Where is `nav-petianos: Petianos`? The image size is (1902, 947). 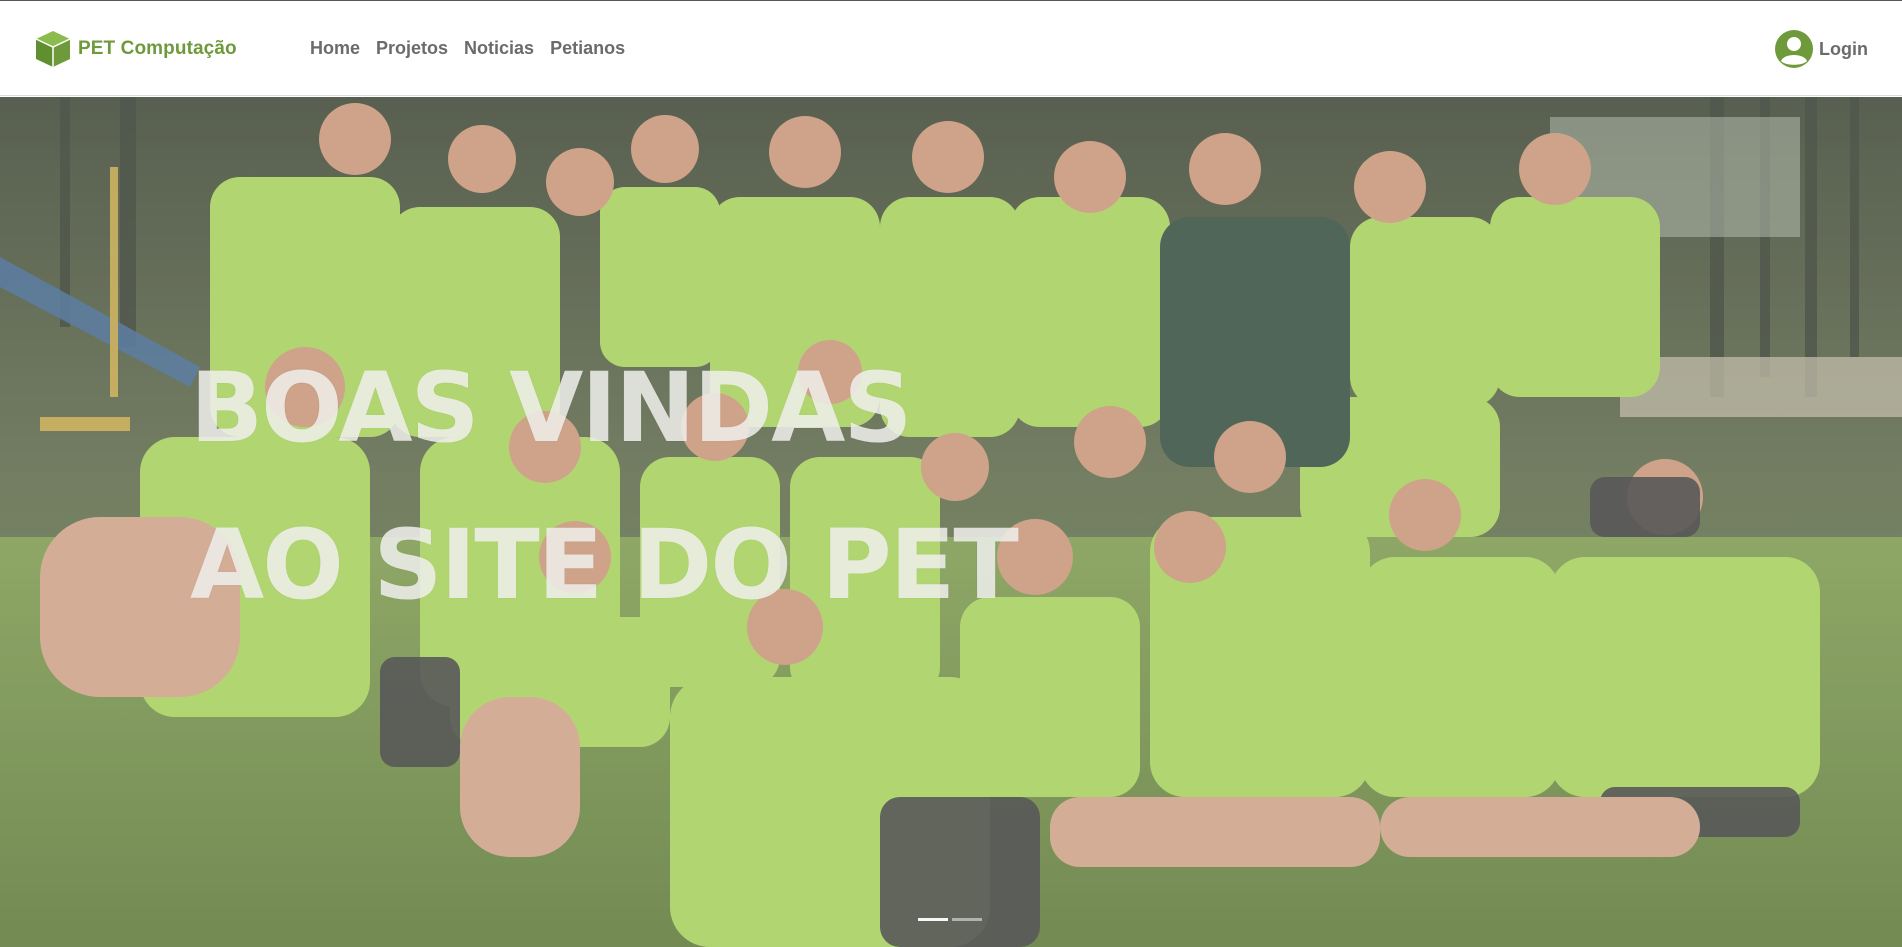 nav-petianos: Petianos is located at coordinates (587, 48).